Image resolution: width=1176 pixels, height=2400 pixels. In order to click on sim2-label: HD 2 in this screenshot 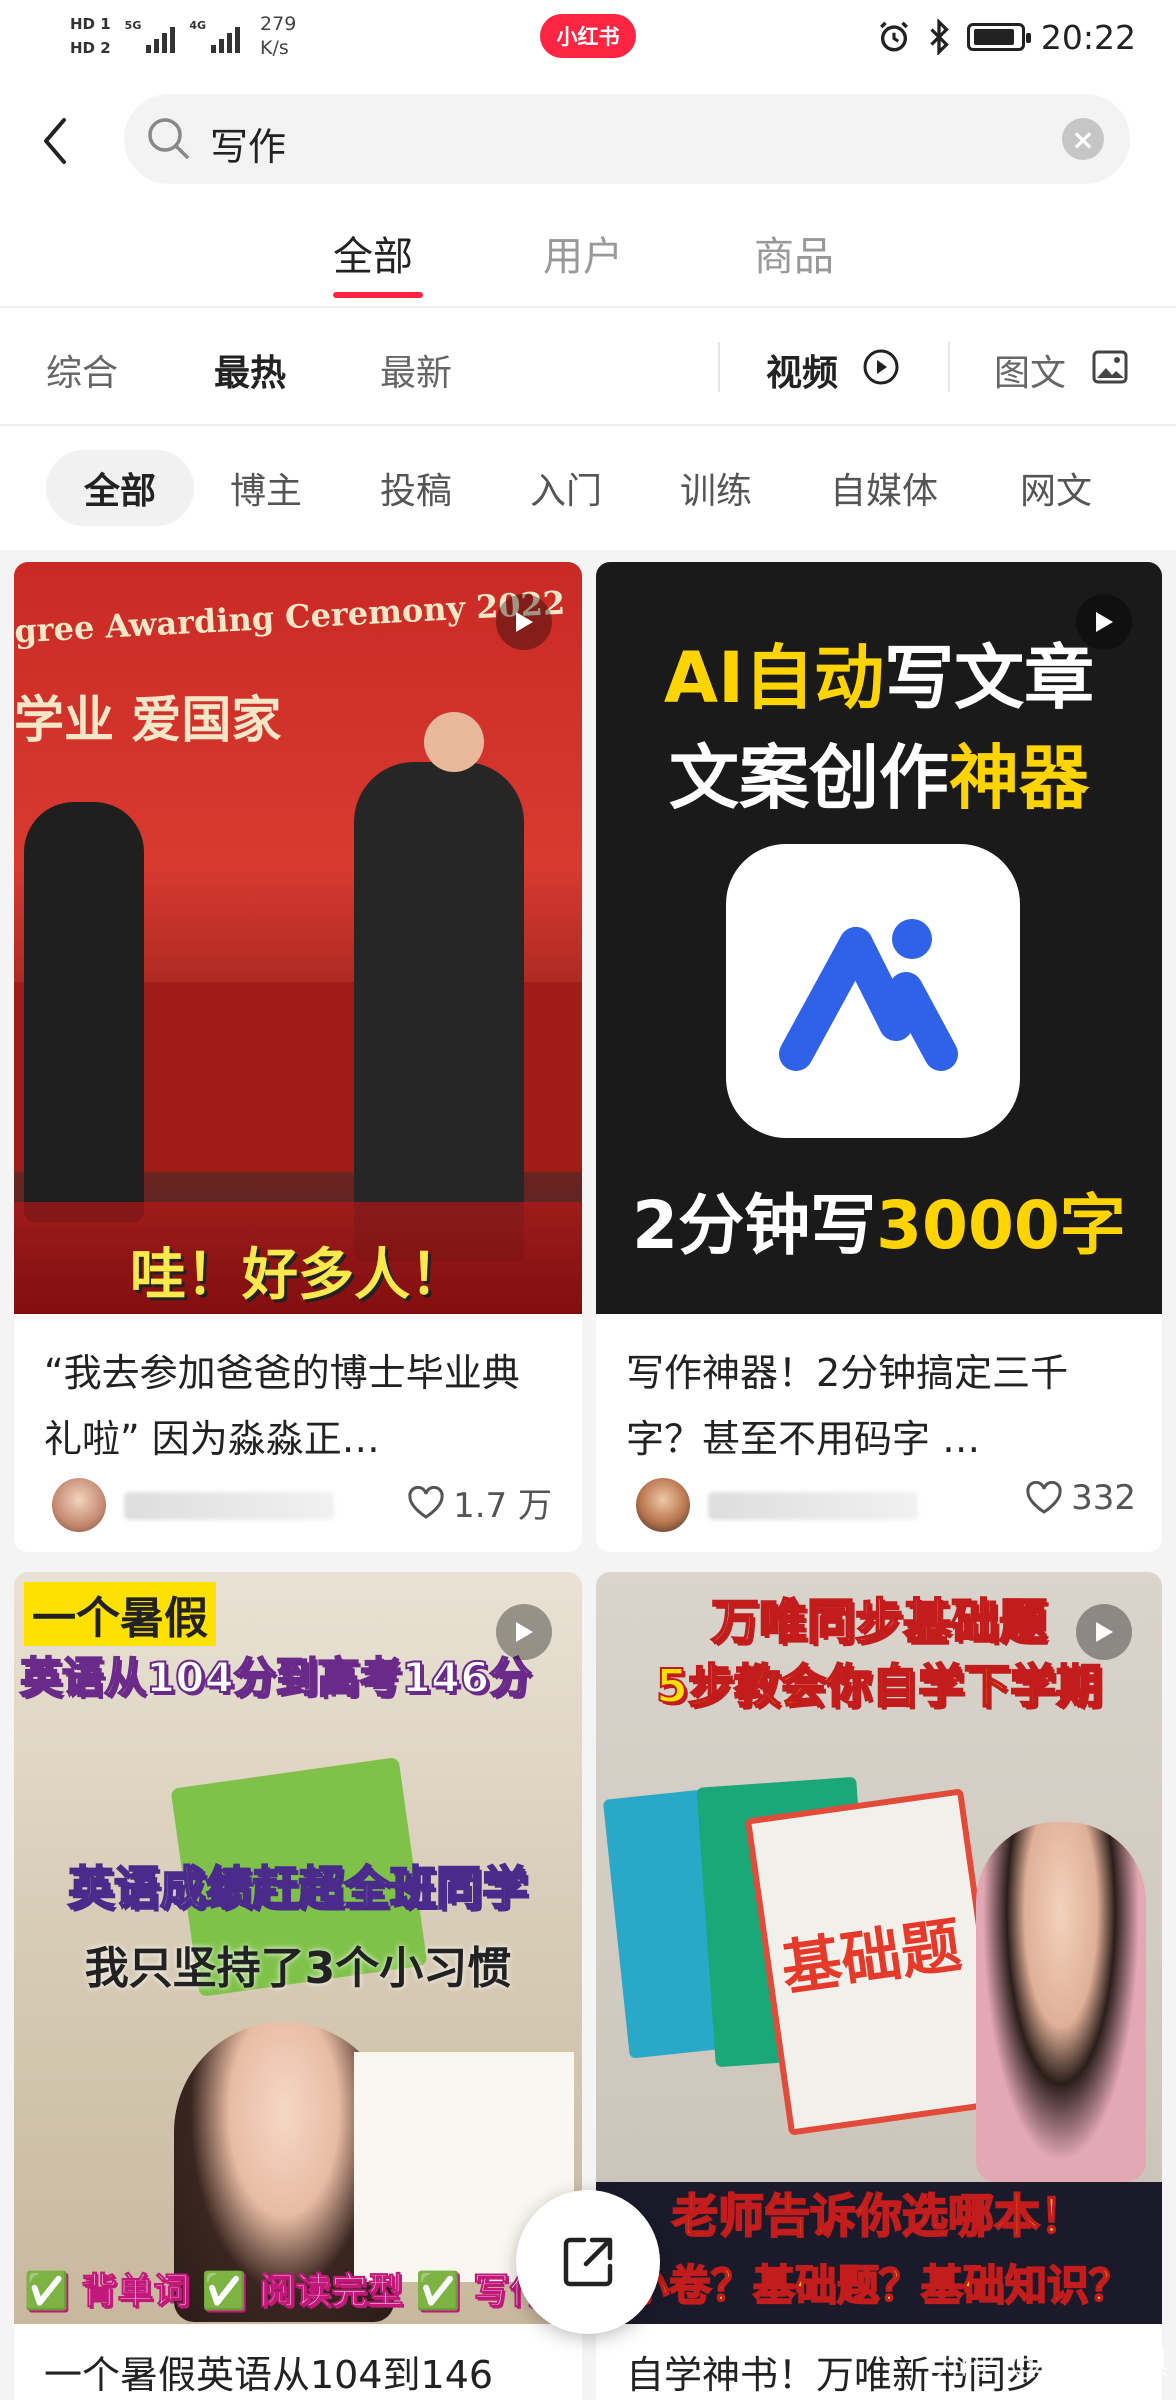, I will do `click(90, 48)`.